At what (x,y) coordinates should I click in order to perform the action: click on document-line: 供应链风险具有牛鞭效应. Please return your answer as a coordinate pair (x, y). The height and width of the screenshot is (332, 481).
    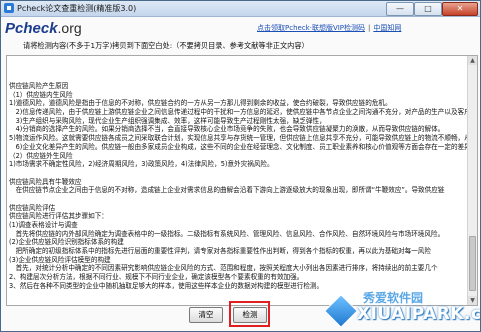
    Looking at the image, I should click on (45, 181).